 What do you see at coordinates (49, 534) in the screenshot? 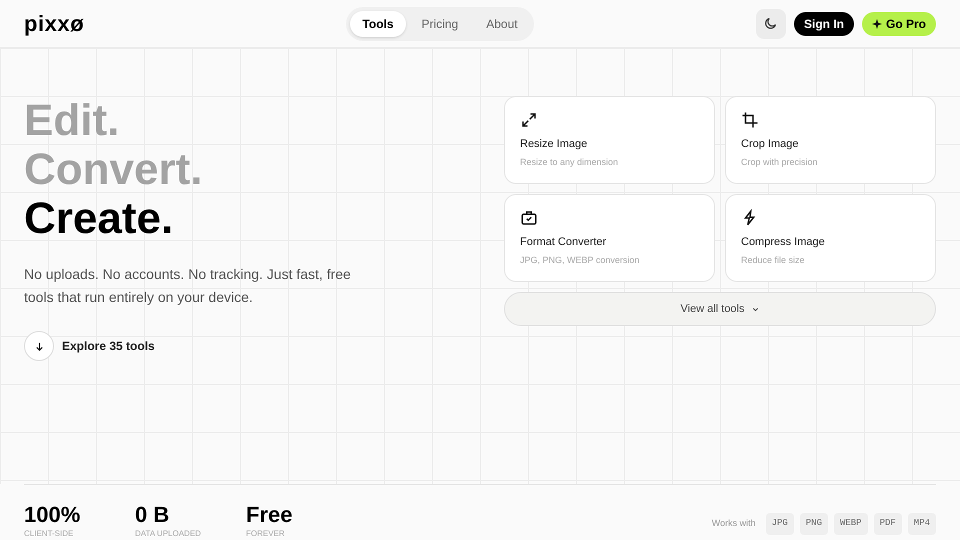
I see `stat-label: CLIENT-SIDE` at bounding box center [49, 534].